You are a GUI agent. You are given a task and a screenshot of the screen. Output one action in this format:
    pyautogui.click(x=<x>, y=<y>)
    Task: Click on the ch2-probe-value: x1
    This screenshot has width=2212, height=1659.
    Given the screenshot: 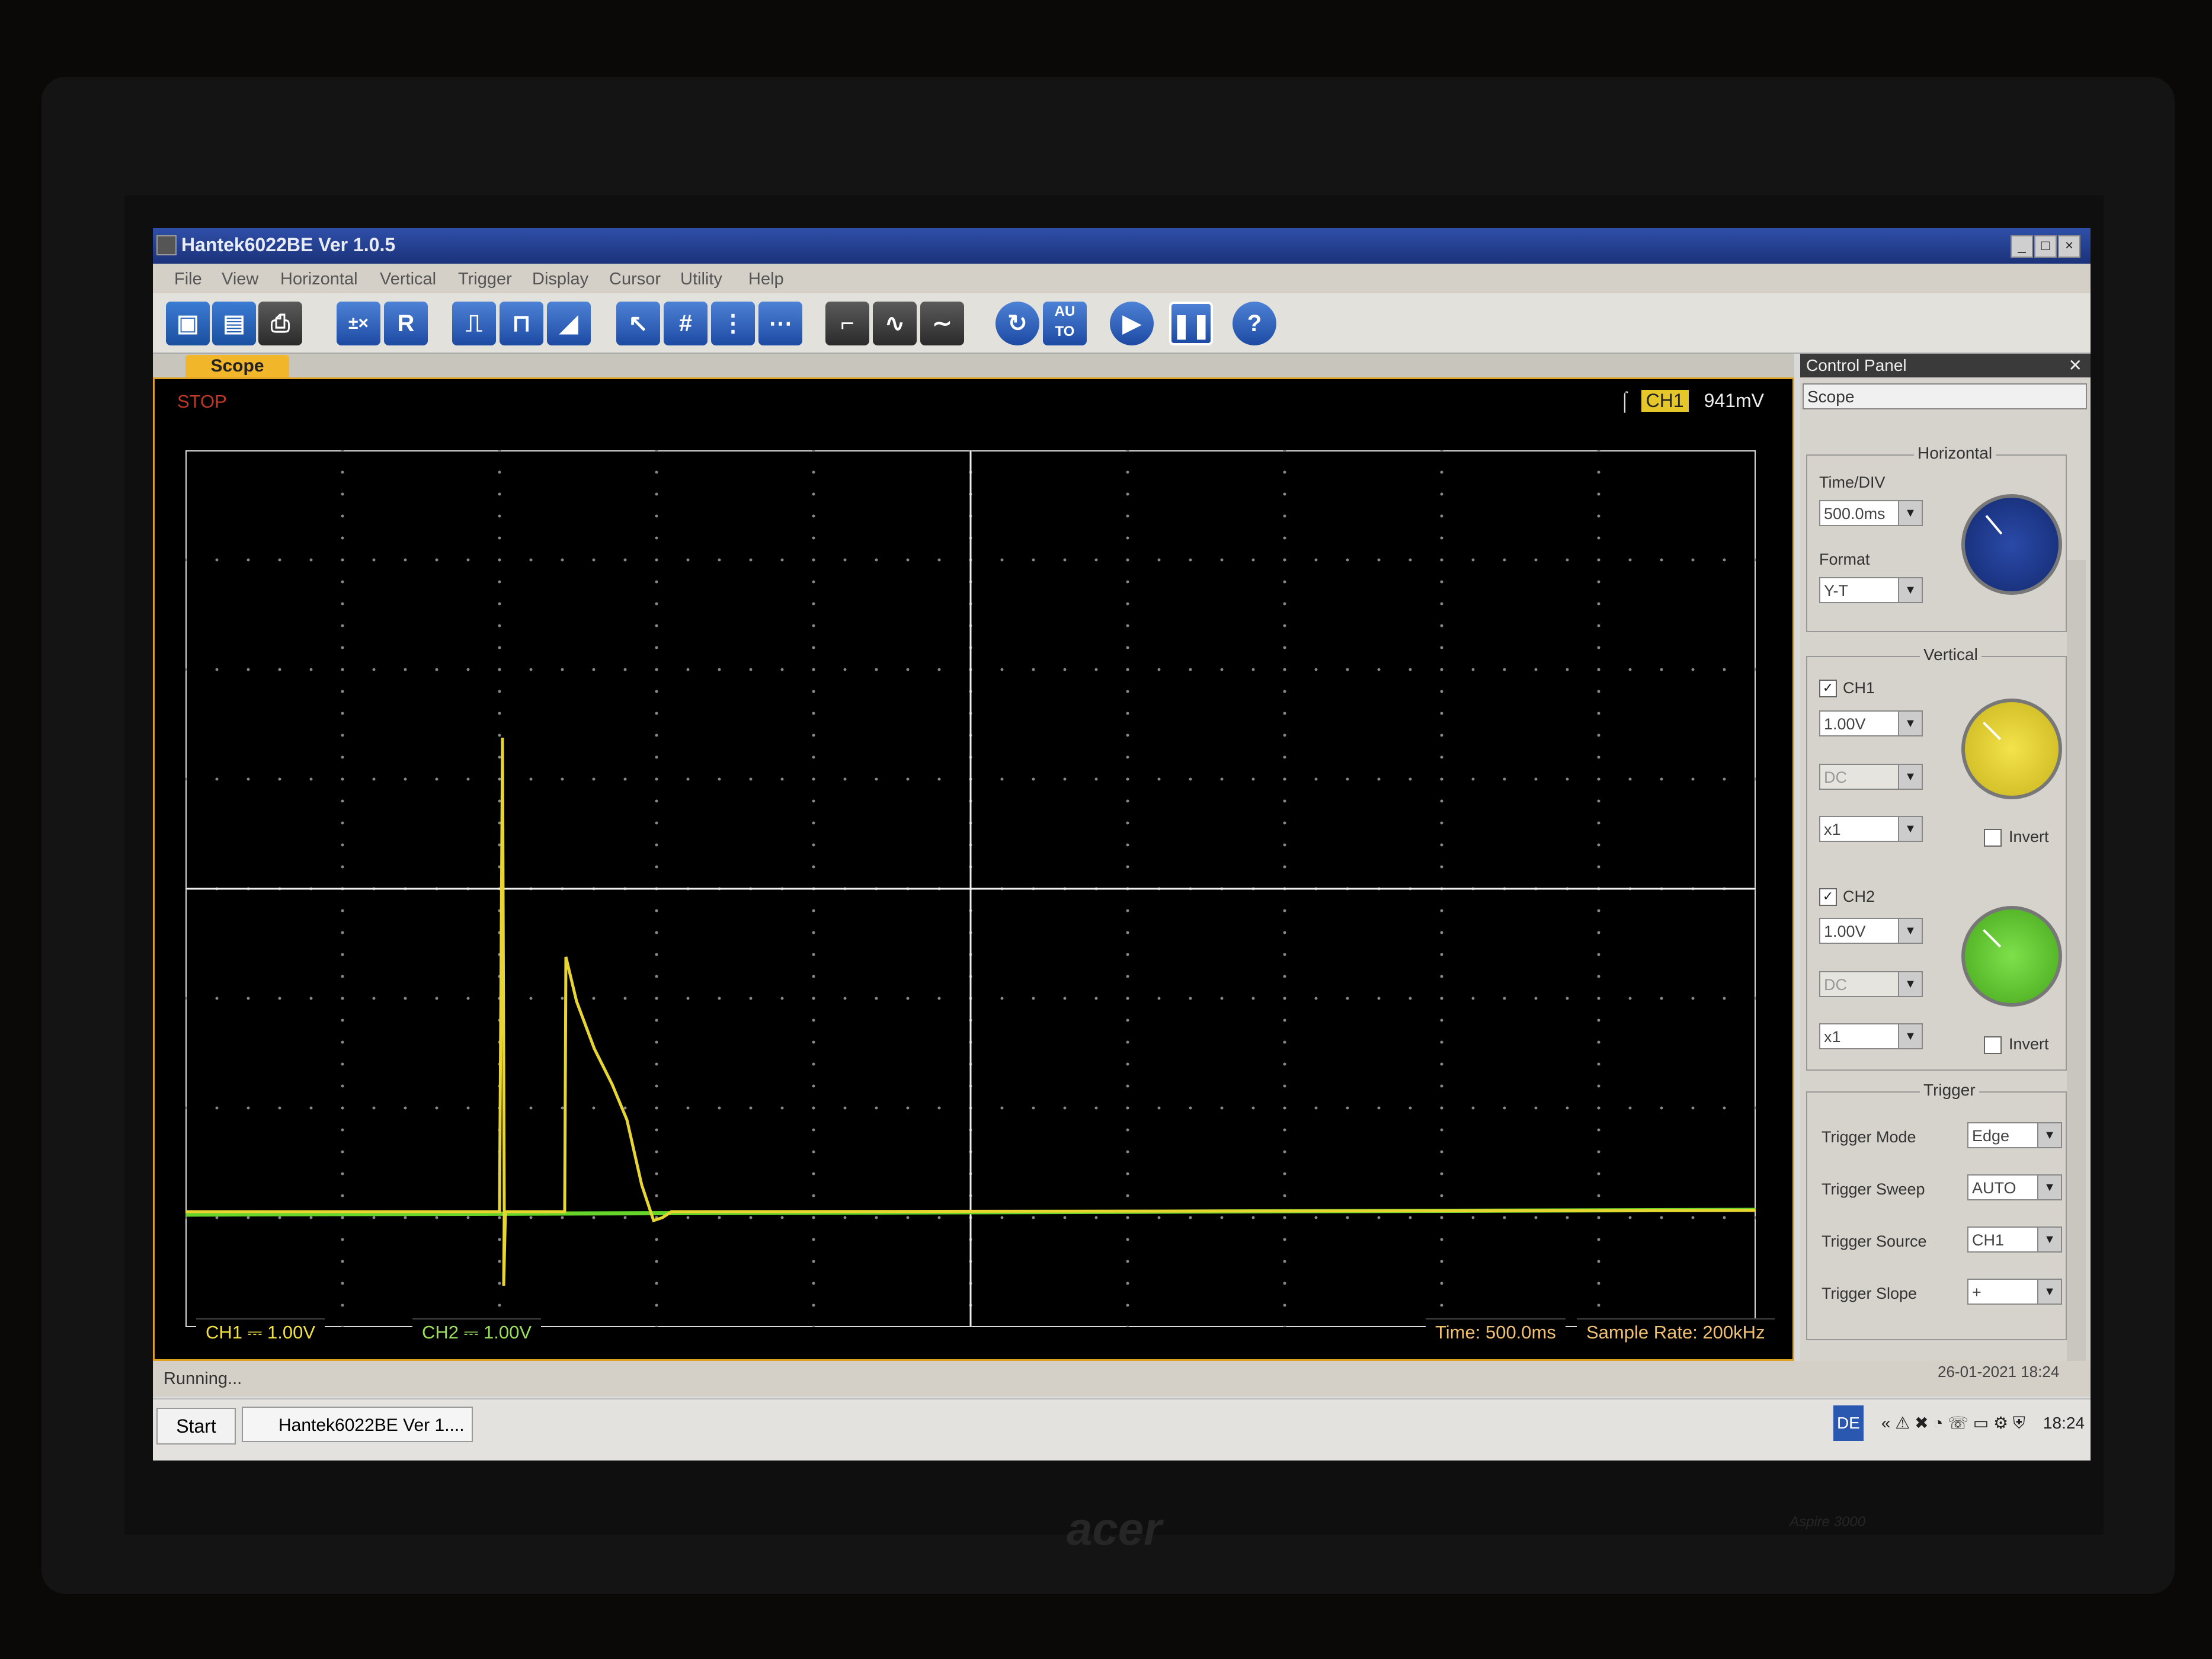 What is the action you would take?
    pyautogui.click(x=1832, y=1037)
    